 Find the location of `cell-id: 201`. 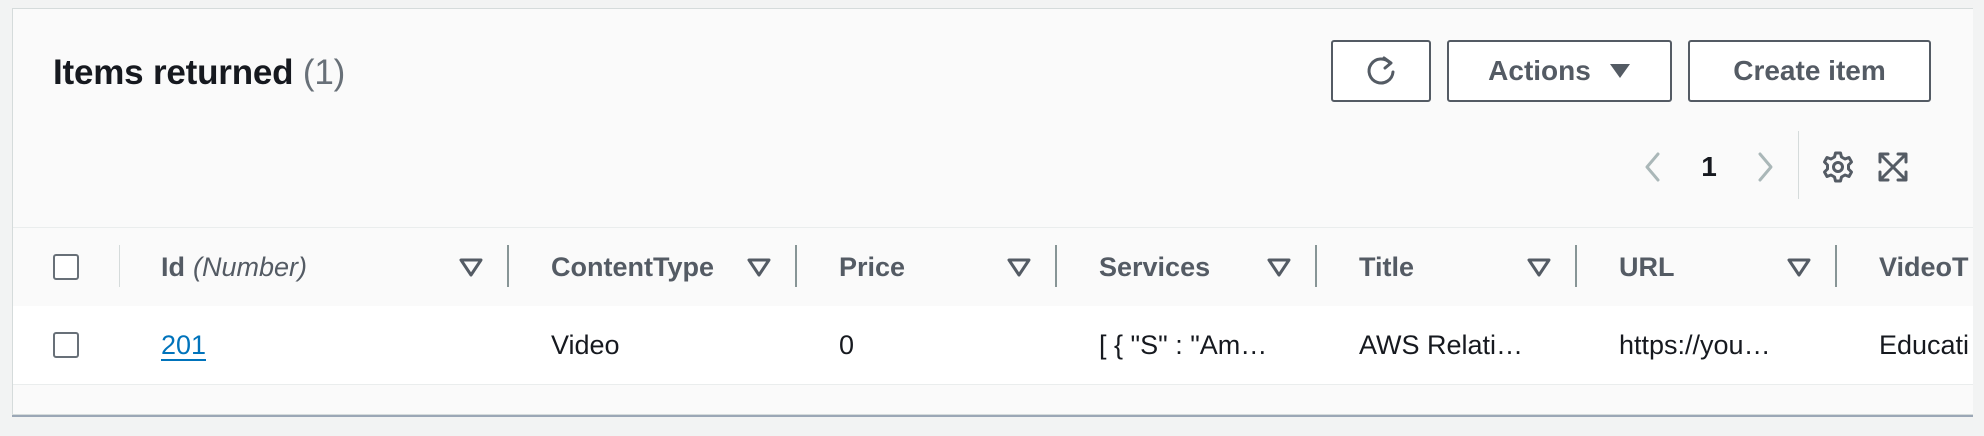

cell-id: 201 is located at coordinates (183, 345).